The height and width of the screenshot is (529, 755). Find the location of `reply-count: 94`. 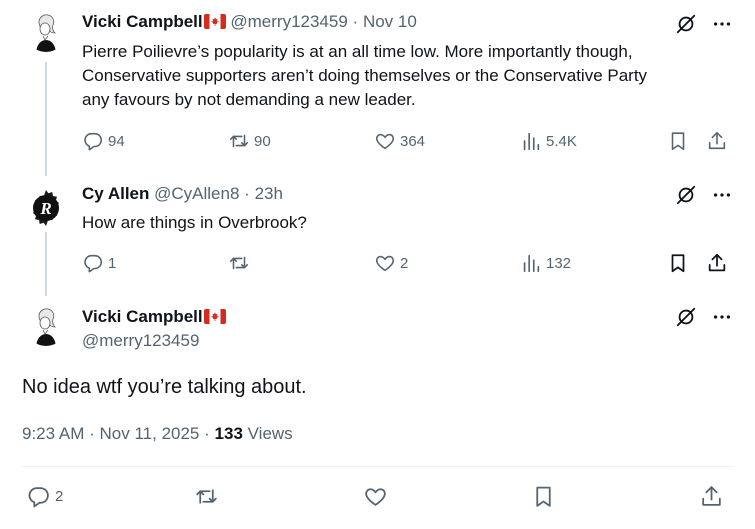

reply-count: 94 is located at coordinates (116, 141).